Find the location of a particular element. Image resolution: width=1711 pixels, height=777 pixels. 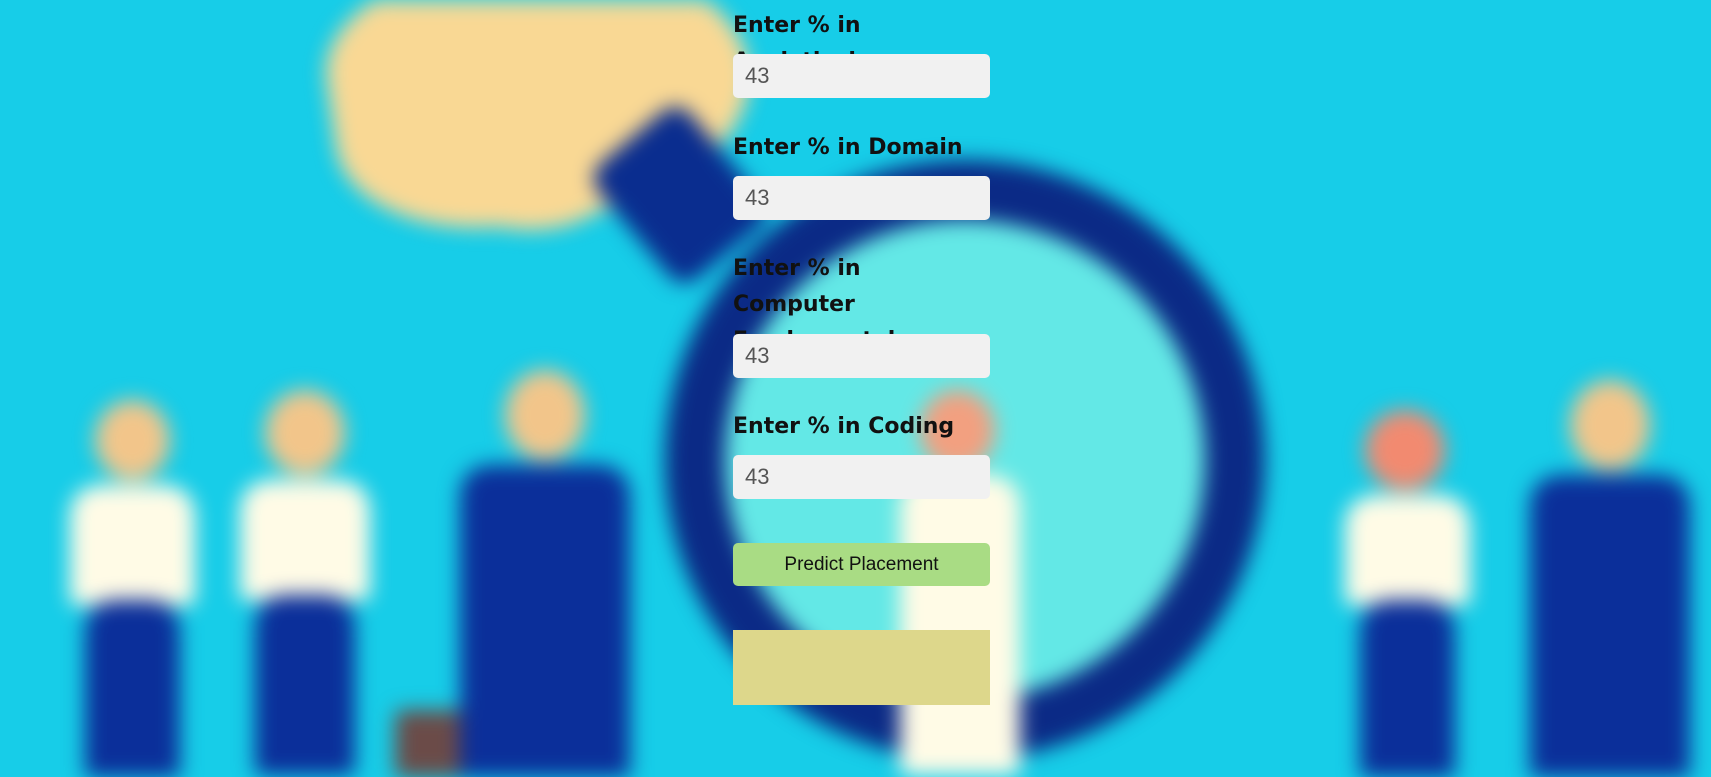

domain-input is located at coordinates (861, 198).